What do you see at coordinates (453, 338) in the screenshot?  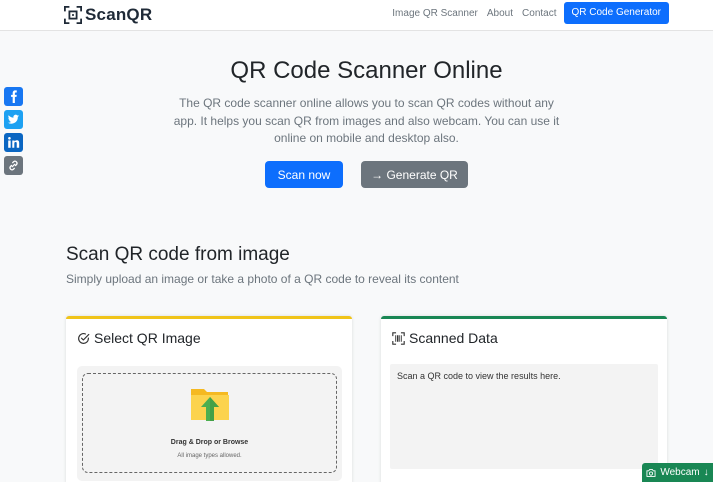 I see `data-card-title: Scanned Data` at bounding box center [453, 338].